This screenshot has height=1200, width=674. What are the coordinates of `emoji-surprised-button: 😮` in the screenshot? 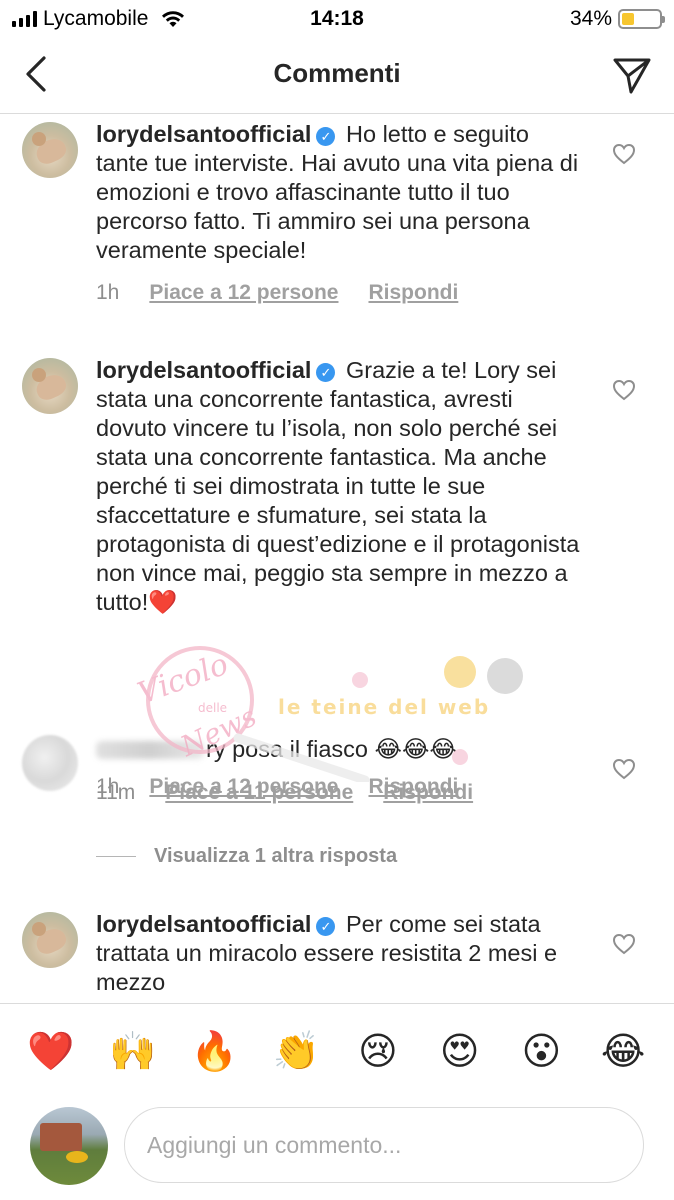 It's located at (541, 1052).